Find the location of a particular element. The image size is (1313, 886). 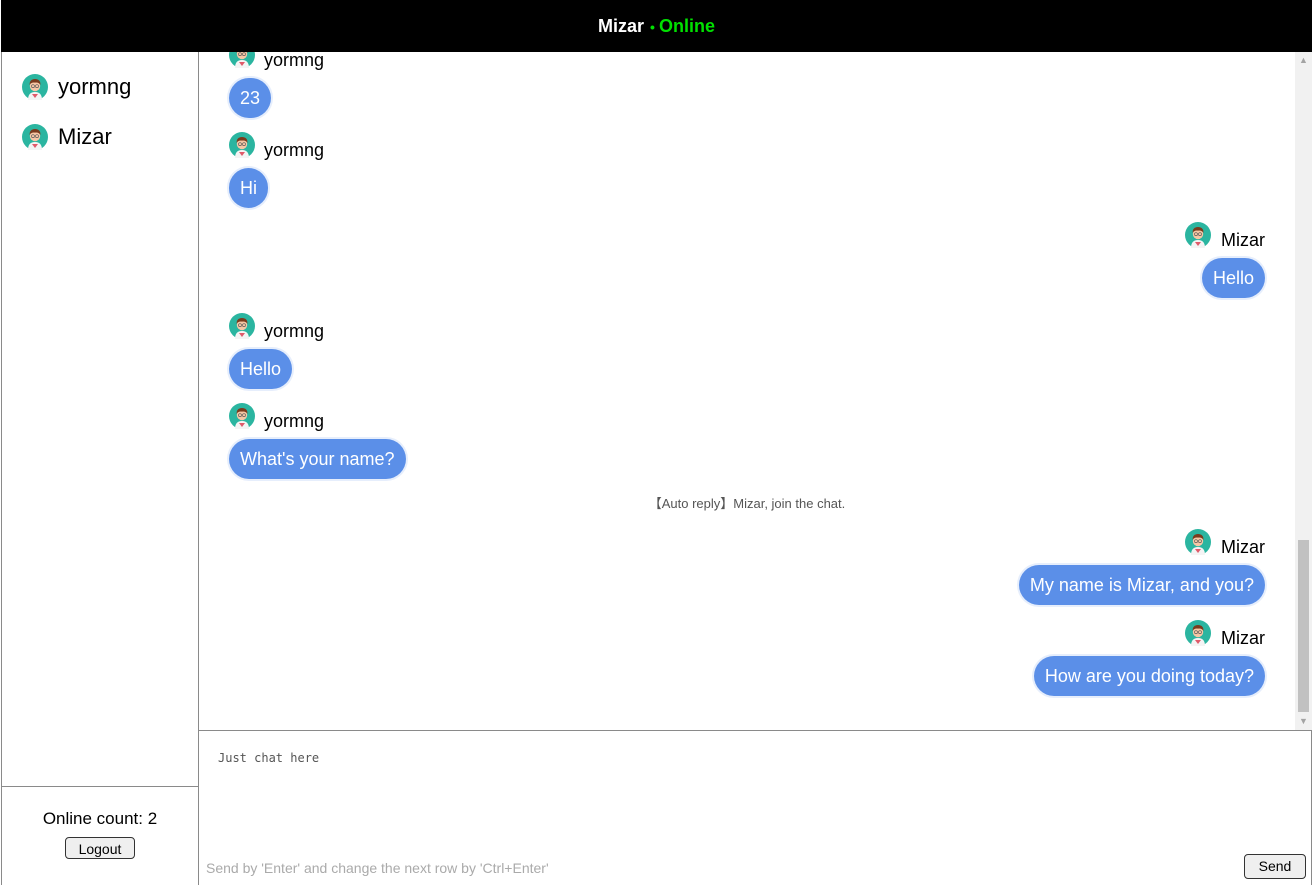

user-list-item: yormng is located at coordinates (76, 87).